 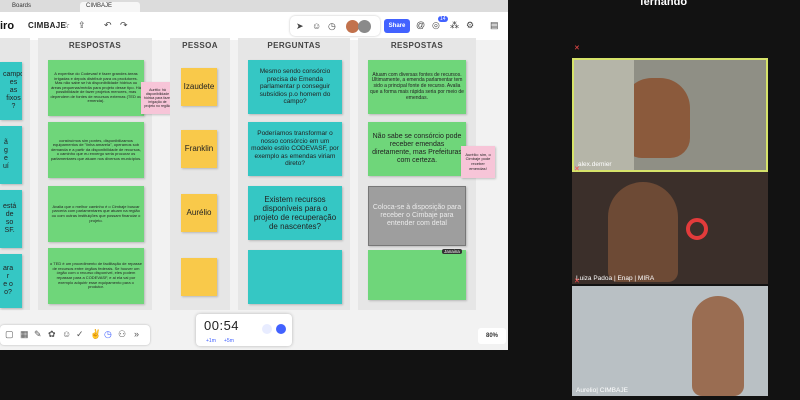 I want to click on column-pessoa: PESSOA Izaudete Franklin Aurélio, so click(x=200, y=174).